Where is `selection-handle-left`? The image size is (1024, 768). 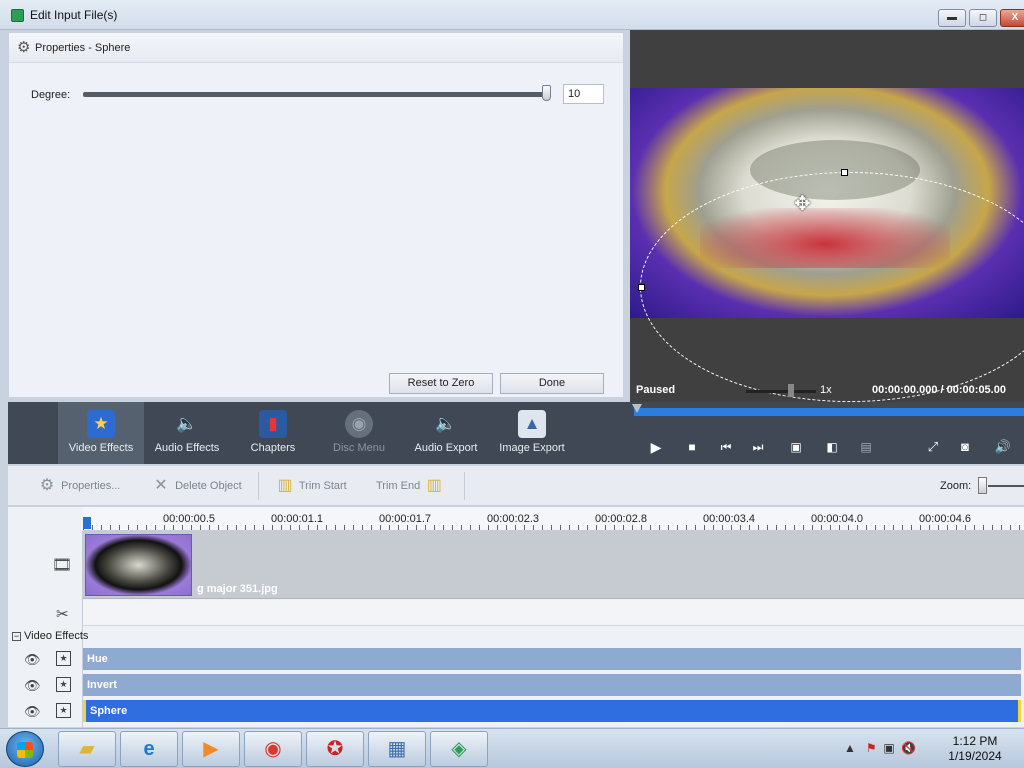 selection-handle-left is located at coordinates (641, 287).